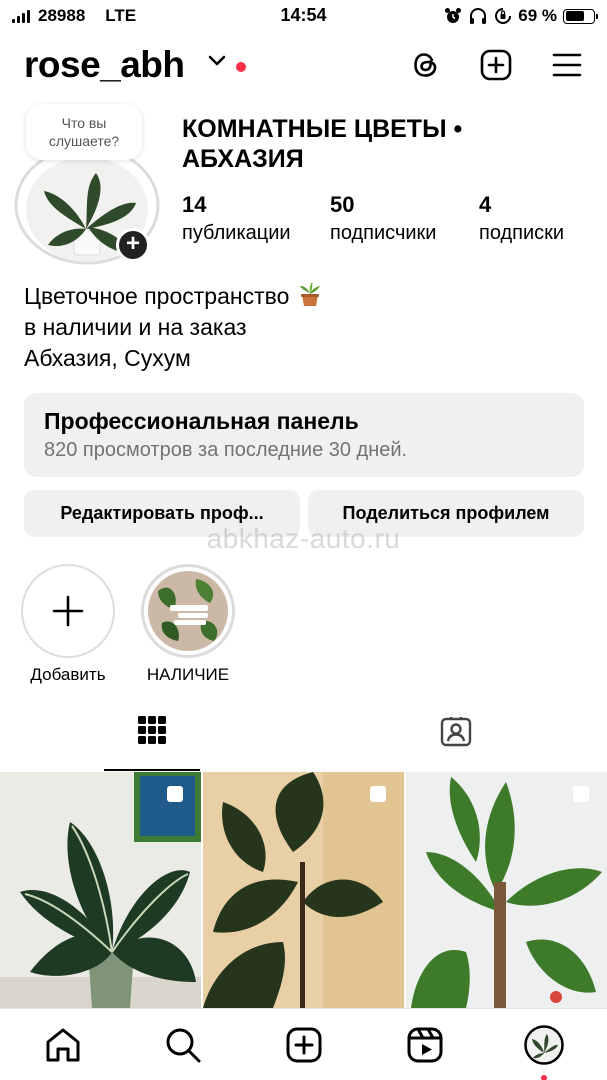  I want to click on bottom-navigation, so click(303, 1044).